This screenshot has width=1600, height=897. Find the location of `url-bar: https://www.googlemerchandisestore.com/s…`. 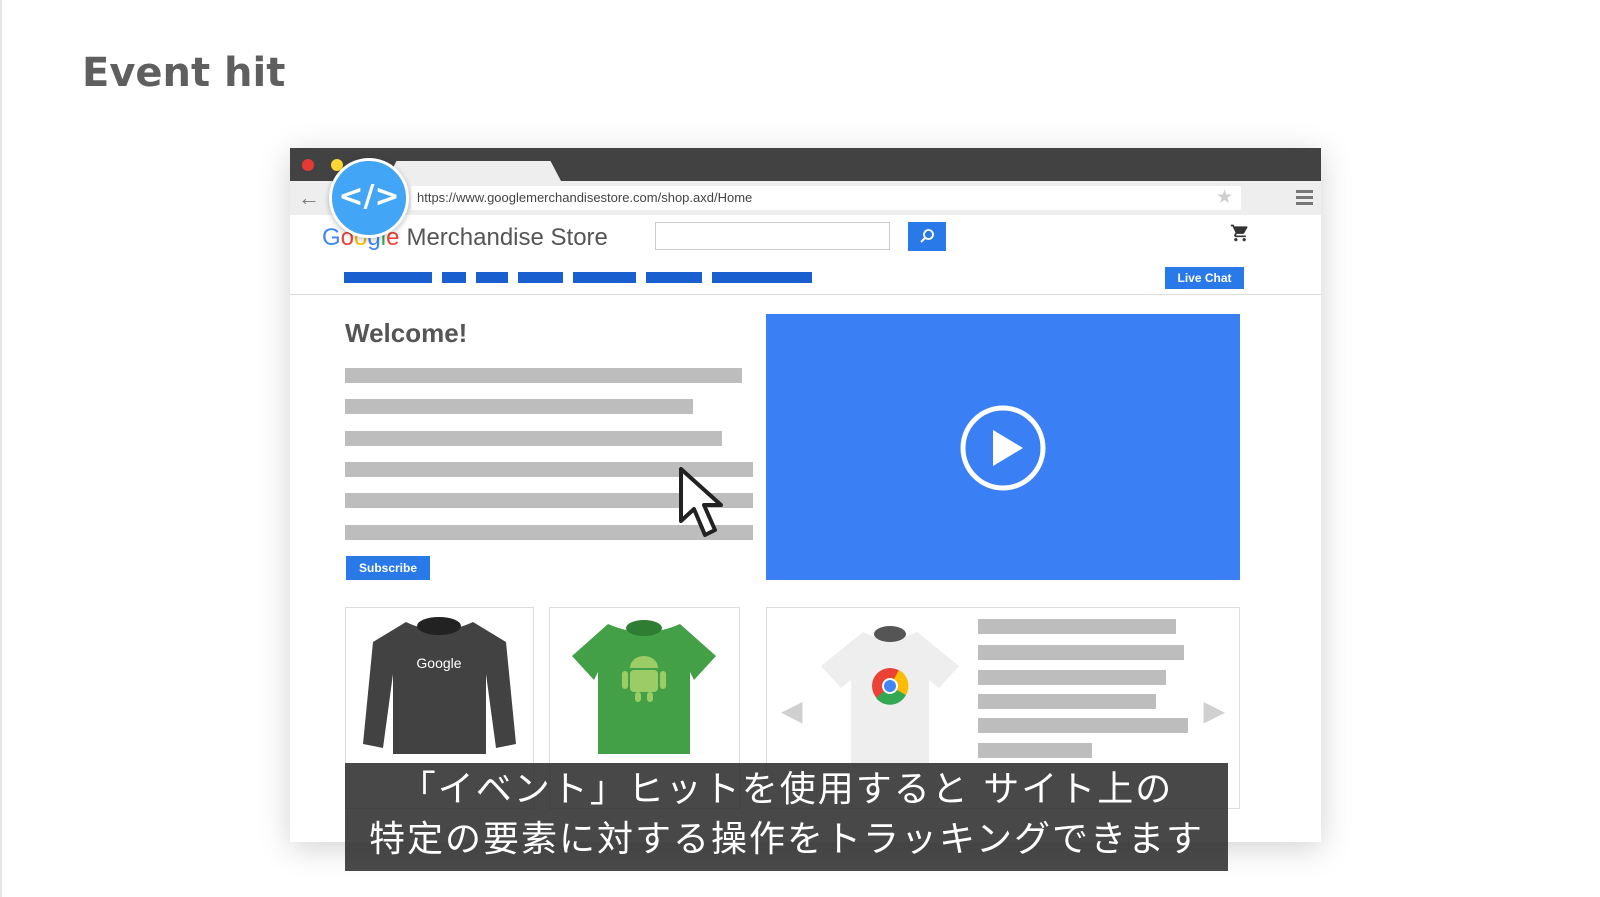

url-bar: https://www.googlemerchandisestore.com/s… is located at coordinates (826, 198).